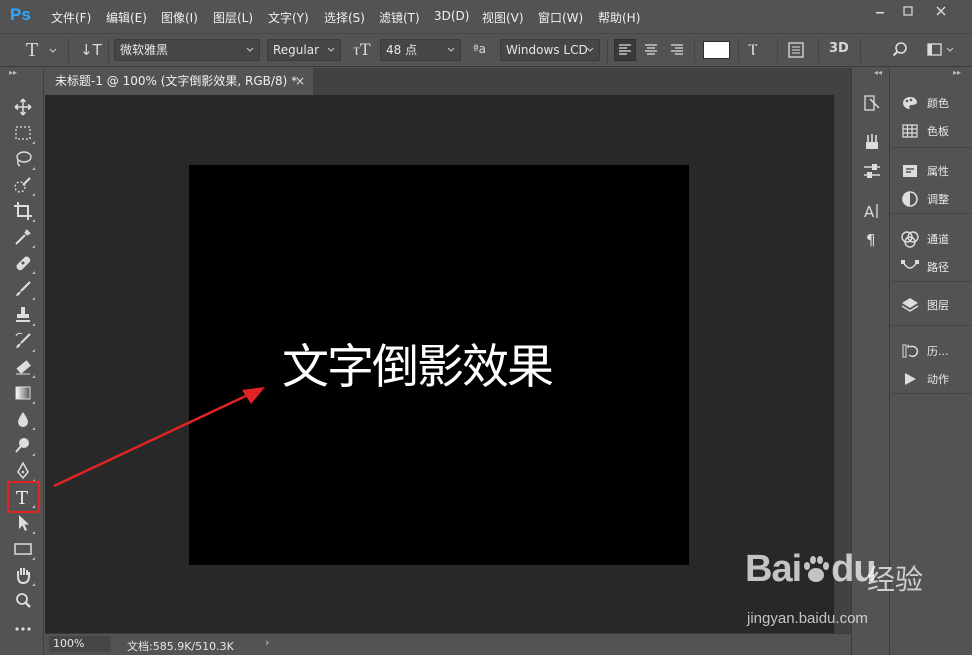 The width and height of the screenshot is (972, 655). I want to click on close-icon, so click(941, 11).